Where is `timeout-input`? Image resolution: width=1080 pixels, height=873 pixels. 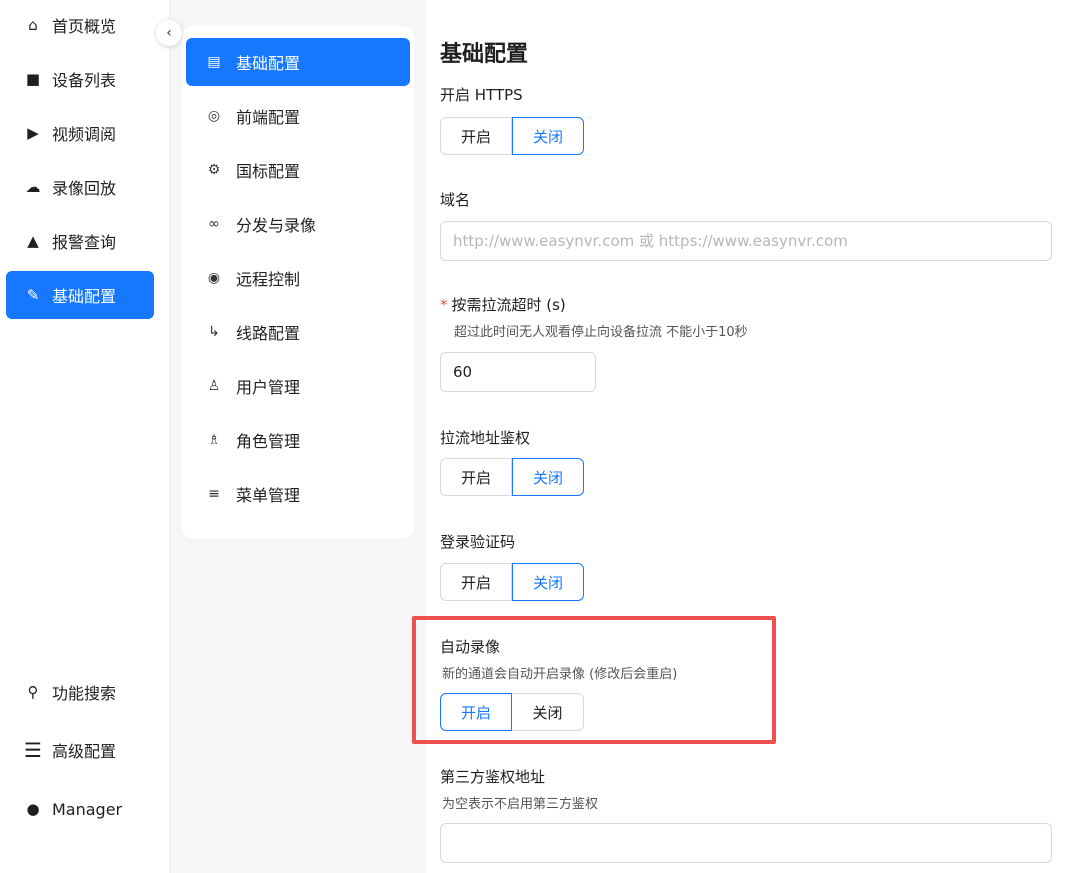
timeout-input is located at coordinates (518, 372).